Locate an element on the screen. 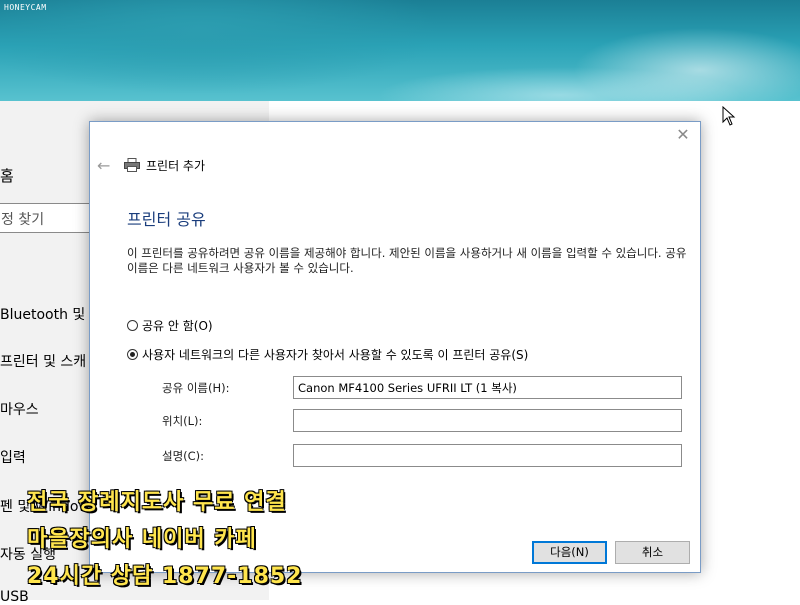 The width and height of the screenshot is (800, 605). dialog-title: 프린터 추가 is located at coordinates (176, 166).